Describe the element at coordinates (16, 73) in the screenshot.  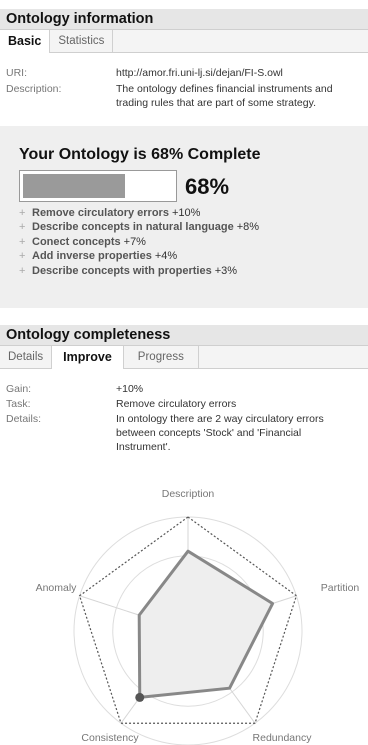
I see `uri-label: URI:` at that location.